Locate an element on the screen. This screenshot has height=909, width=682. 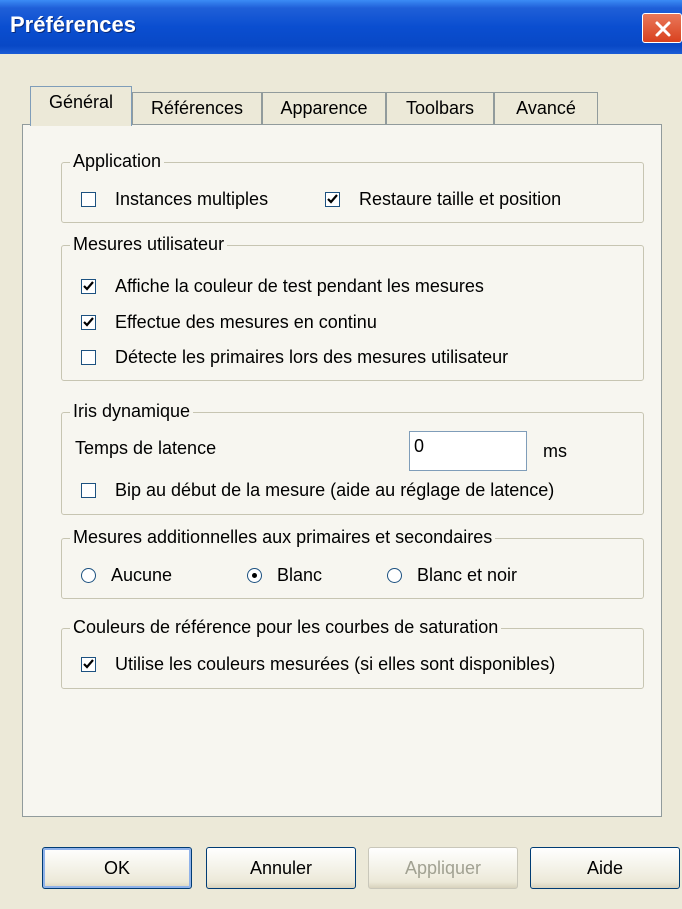
window-title: Préférences is located at coordinates (73, 24).